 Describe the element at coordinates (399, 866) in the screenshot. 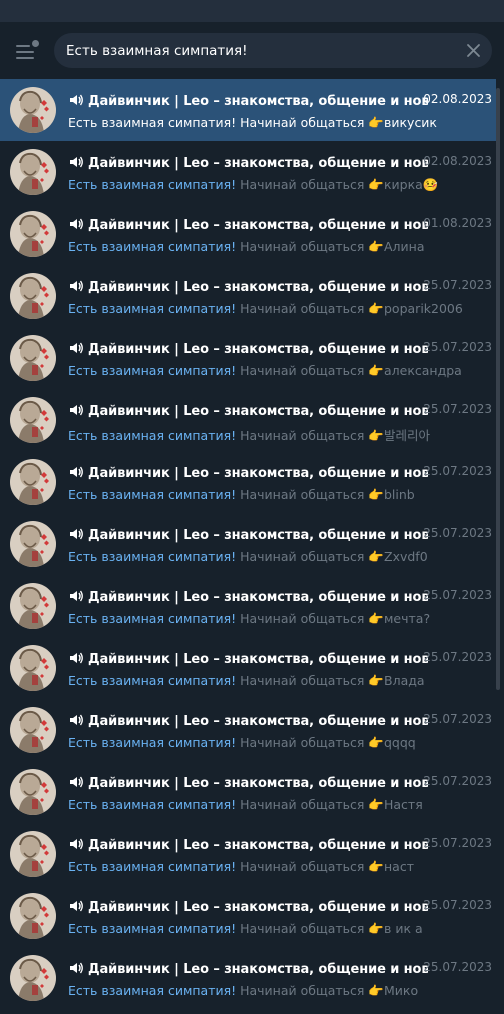

I see `match-name: наст` at that location.